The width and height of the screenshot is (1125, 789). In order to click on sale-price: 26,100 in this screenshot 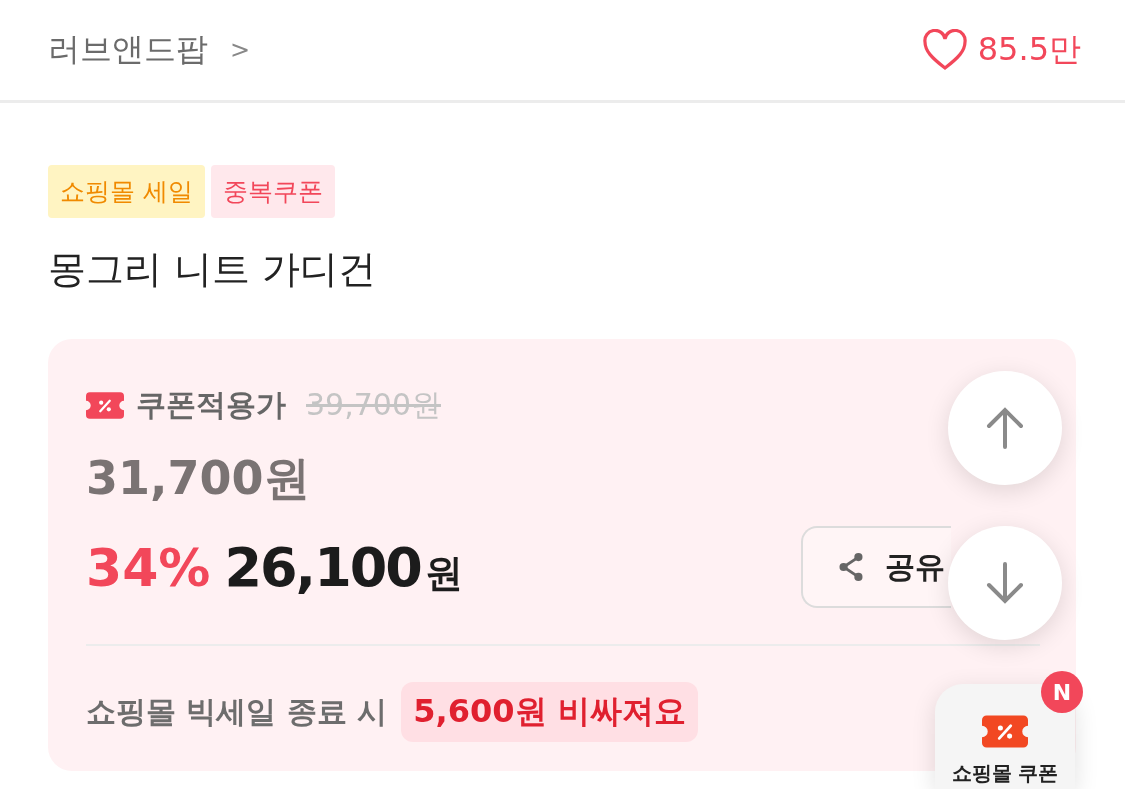, I will do `click(322, 567)`.